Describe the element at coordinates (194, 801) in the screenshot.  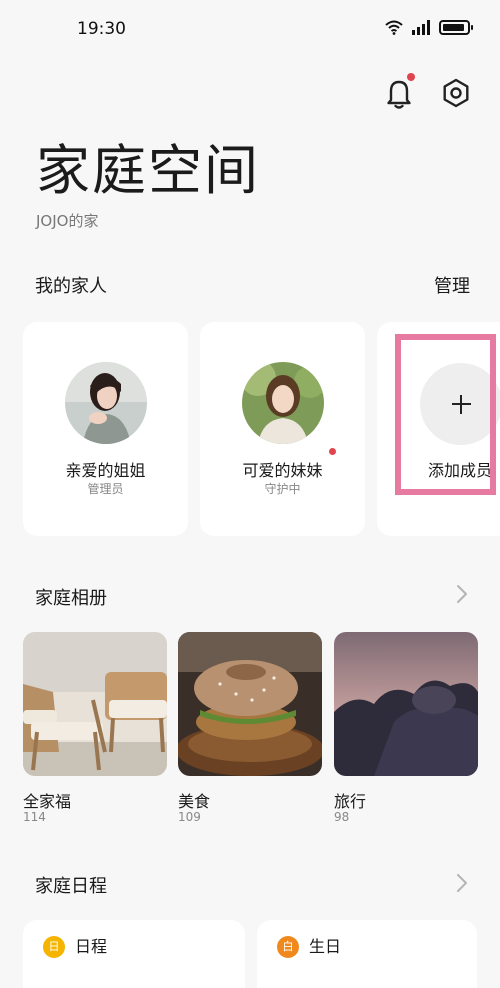
I see `album-name: 美食` at that location.